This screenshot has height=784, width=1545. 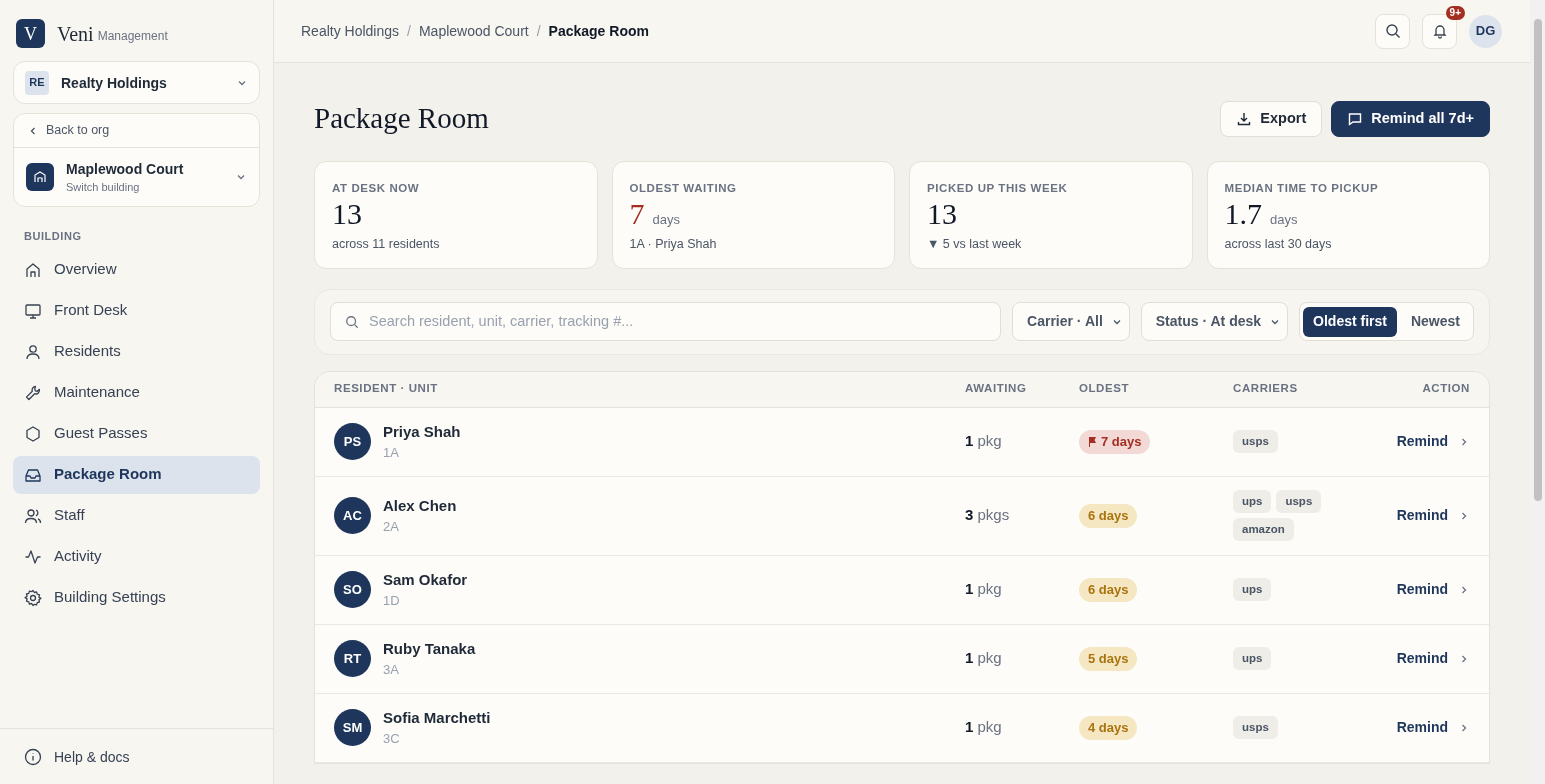 I want to click on search-button, so click(x=1392, y=31).